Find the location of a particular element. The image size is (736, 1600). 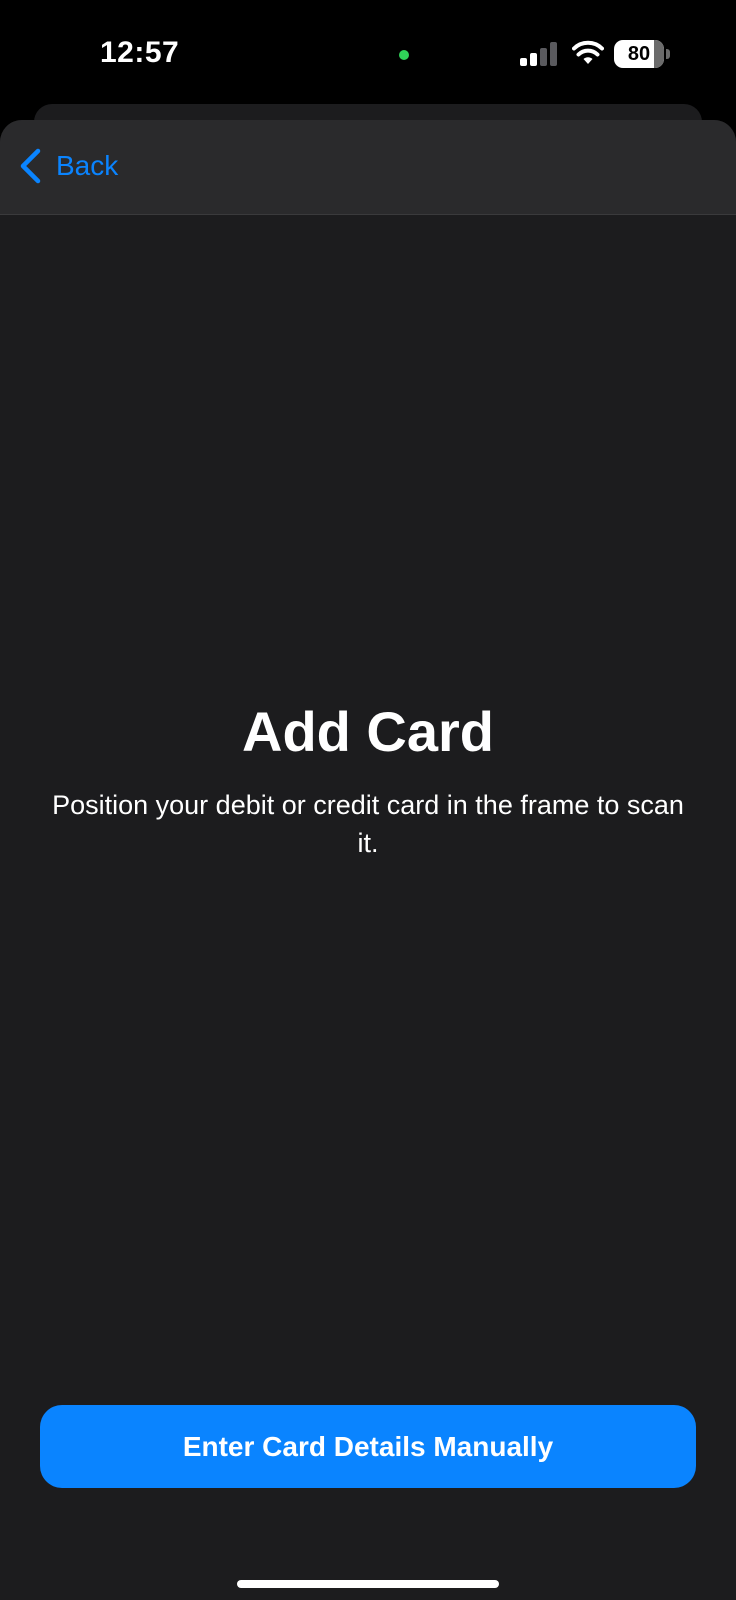

back-label: Back is located at coordinates (87, 165).